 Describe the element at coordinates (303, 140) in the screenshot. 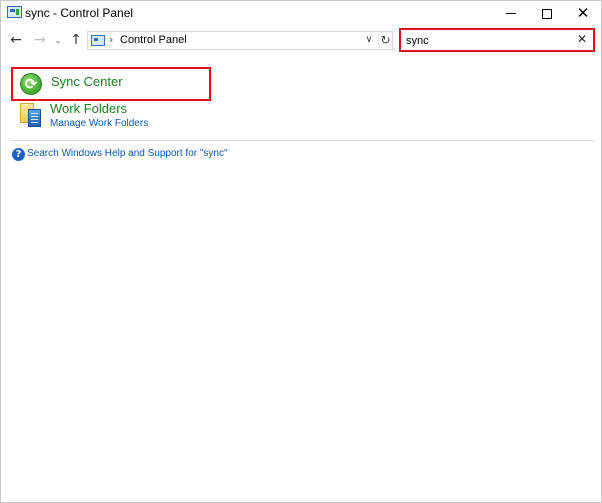

I see `divider` at that location.